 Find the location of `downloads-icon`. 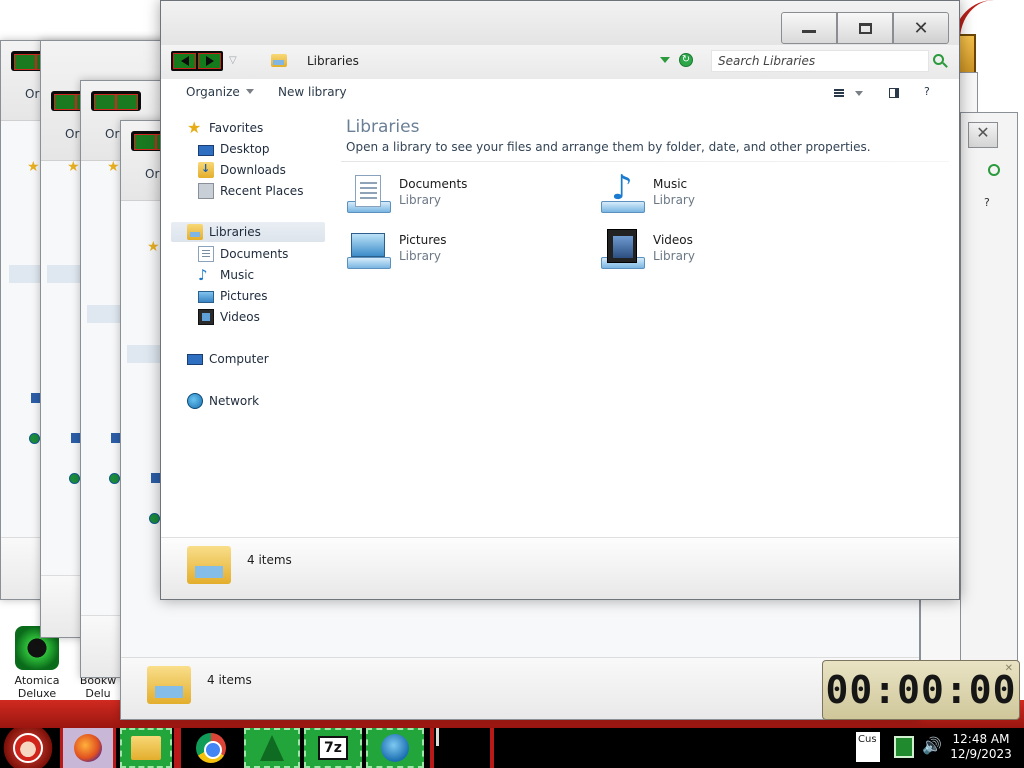

downloads-icon is located at coordinates (206, 170).